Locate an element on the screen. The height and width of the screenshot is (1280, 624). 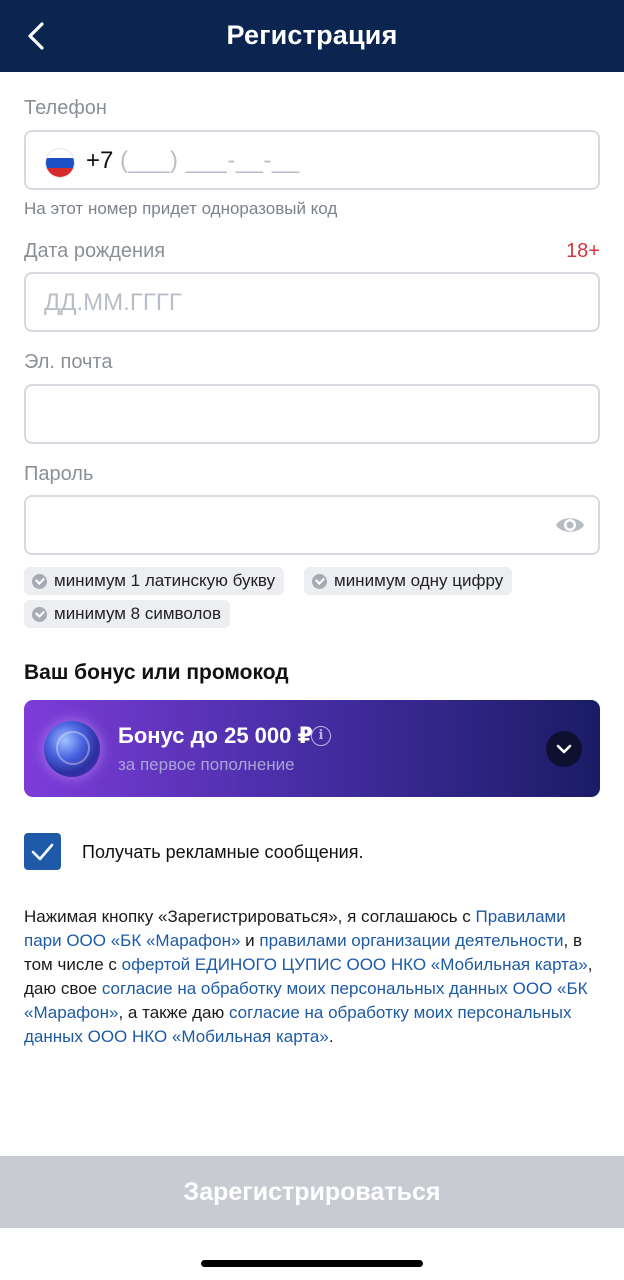
app-header: Регистрация is located at coordinates (312, 36).